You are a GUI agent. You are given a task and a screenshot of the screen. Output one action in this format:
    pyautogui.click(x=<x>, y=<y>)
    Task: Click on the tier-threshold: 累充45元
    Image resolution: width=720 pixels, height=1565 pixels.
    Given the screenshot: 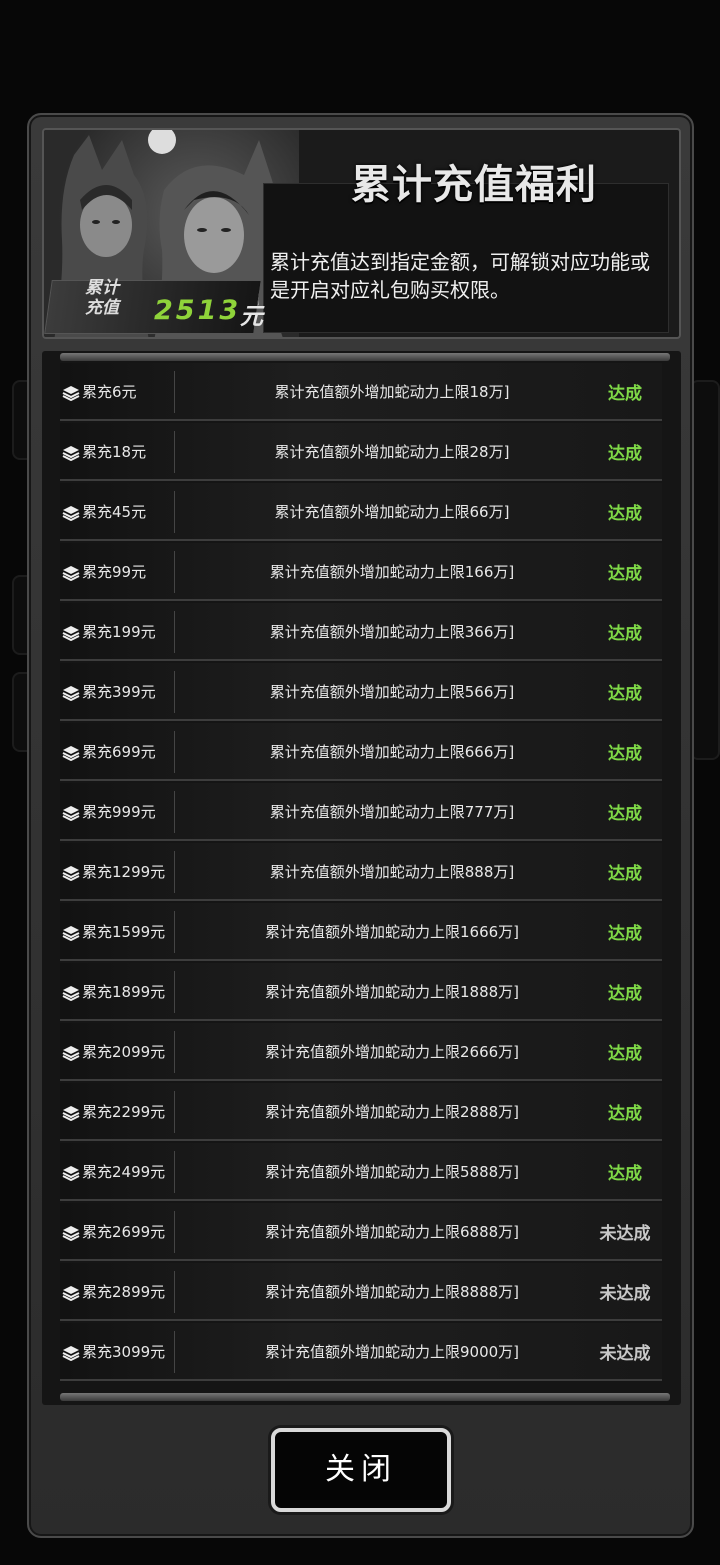 What is the action you would take?
    pyautogui.click(x=114, y=512)
    